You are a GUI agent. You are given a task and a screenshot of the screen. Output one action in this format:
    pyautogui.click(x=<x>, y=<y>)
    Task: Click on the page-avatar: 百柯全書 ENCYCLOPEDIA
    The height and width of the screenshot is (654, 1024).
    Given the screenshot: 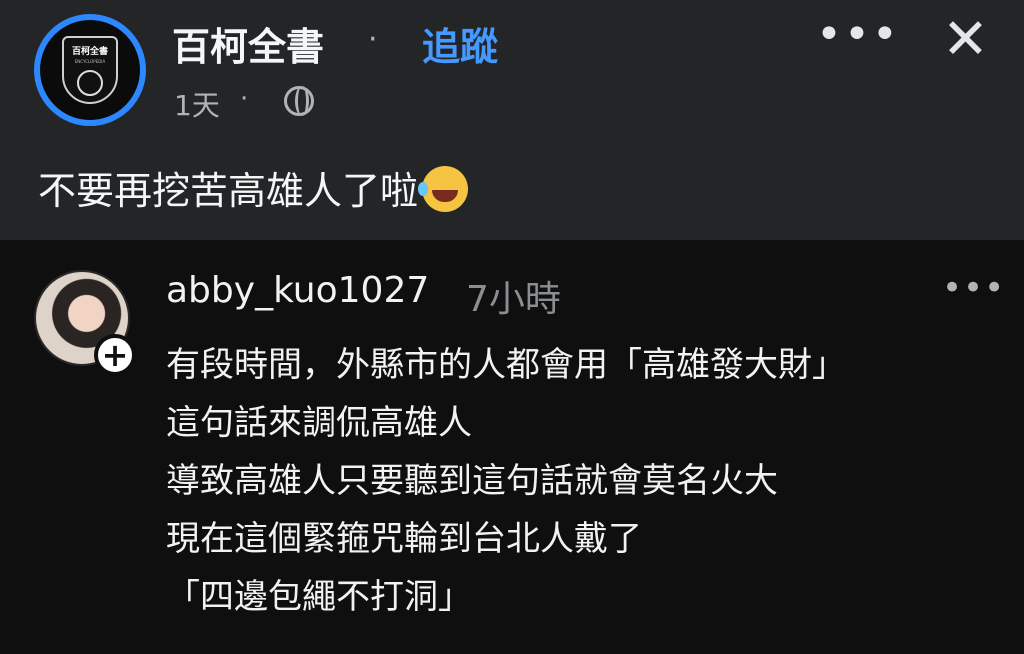 What is the action you would take?
    pyautogui.click(x=90, y=70)
    